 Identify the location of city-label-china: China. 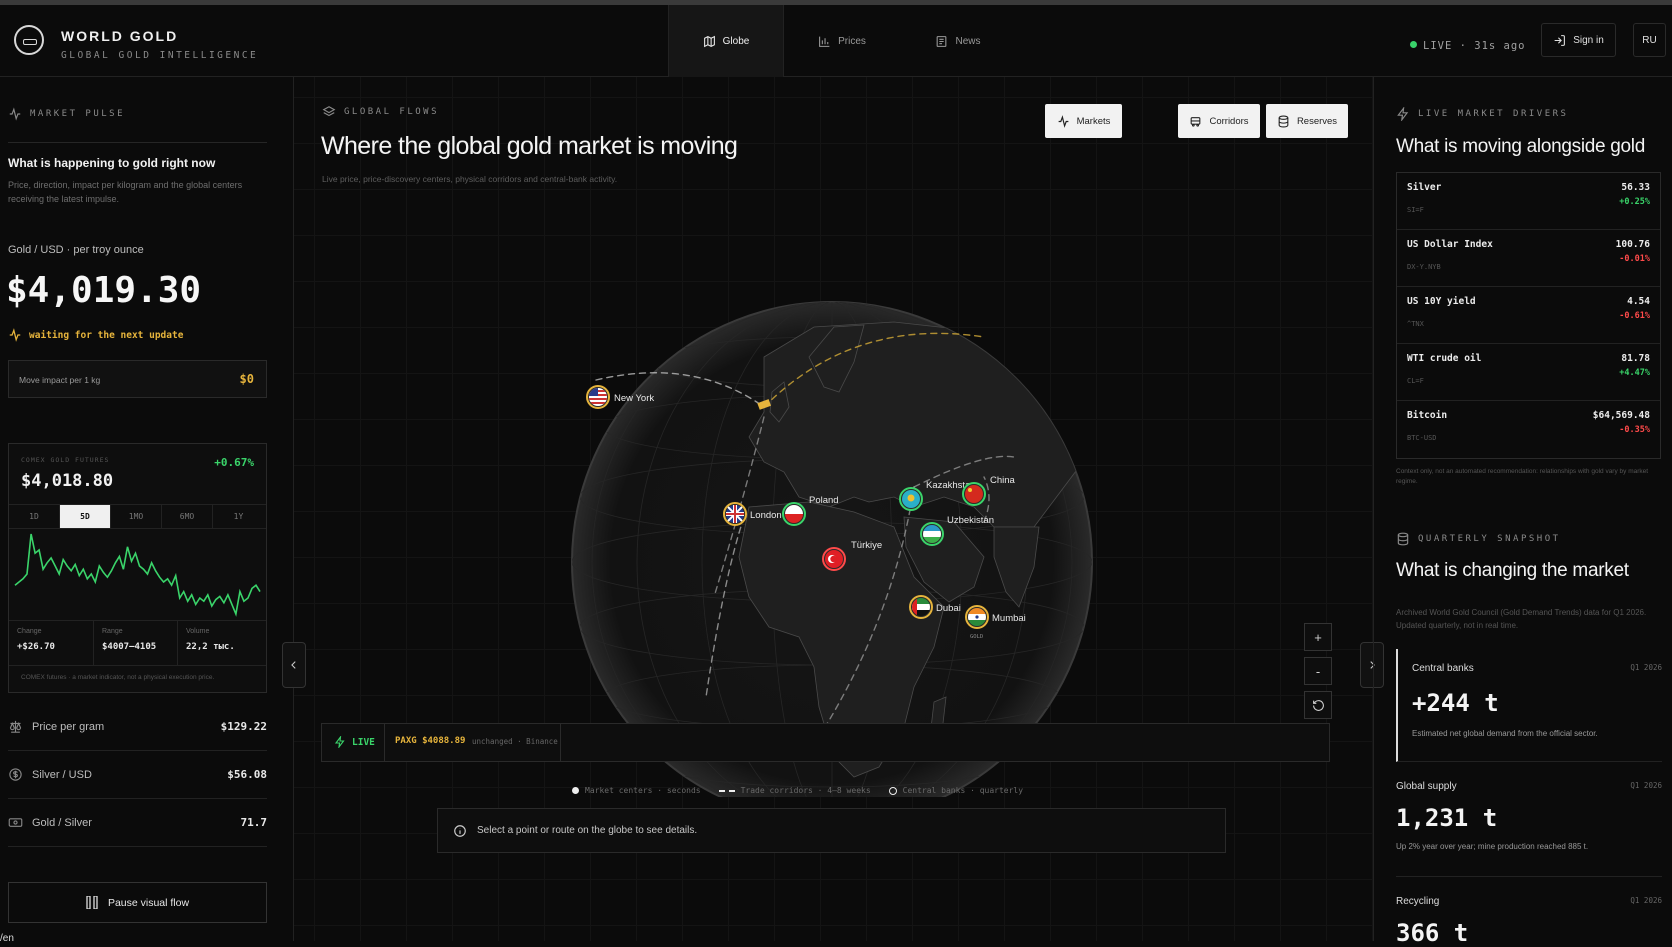
(1003, 480).